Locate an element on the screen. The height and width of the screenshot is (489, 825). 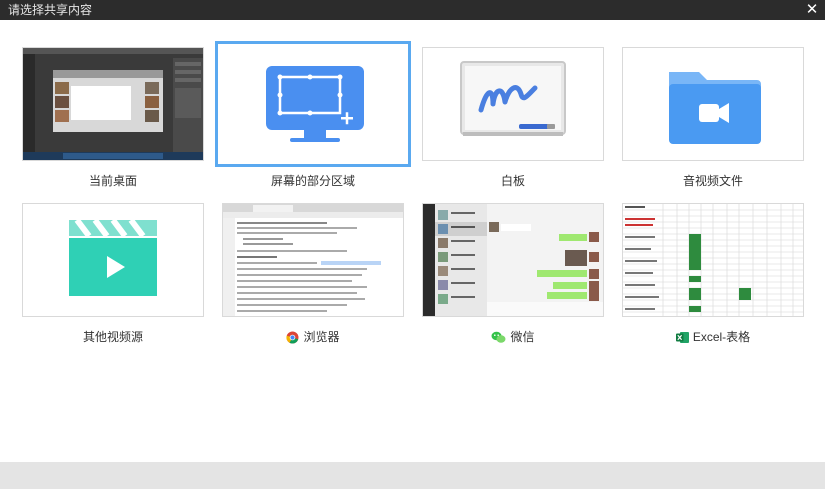
option-excel-label: Excel-表格 is located at coordinates (713, 337).